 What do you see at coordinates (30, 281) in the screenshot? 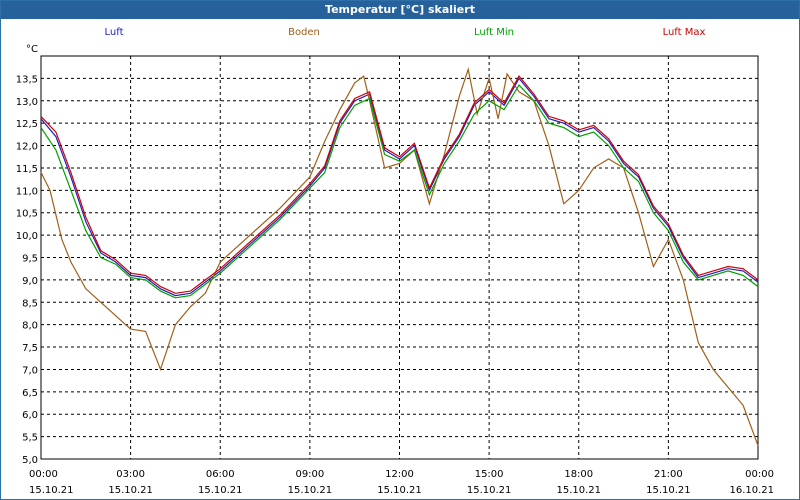
I see `y-tick-label: 9,0` at bounding box center [30, 281].